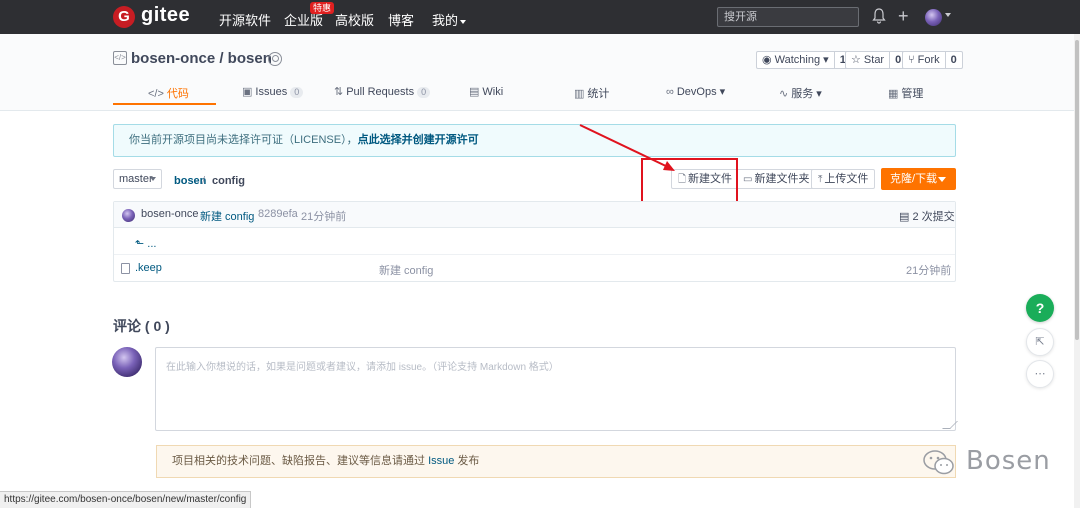  What do you see at coordinates (127, 362) in the screenshot?
I see `avatar` at bounding box center [127, 362].